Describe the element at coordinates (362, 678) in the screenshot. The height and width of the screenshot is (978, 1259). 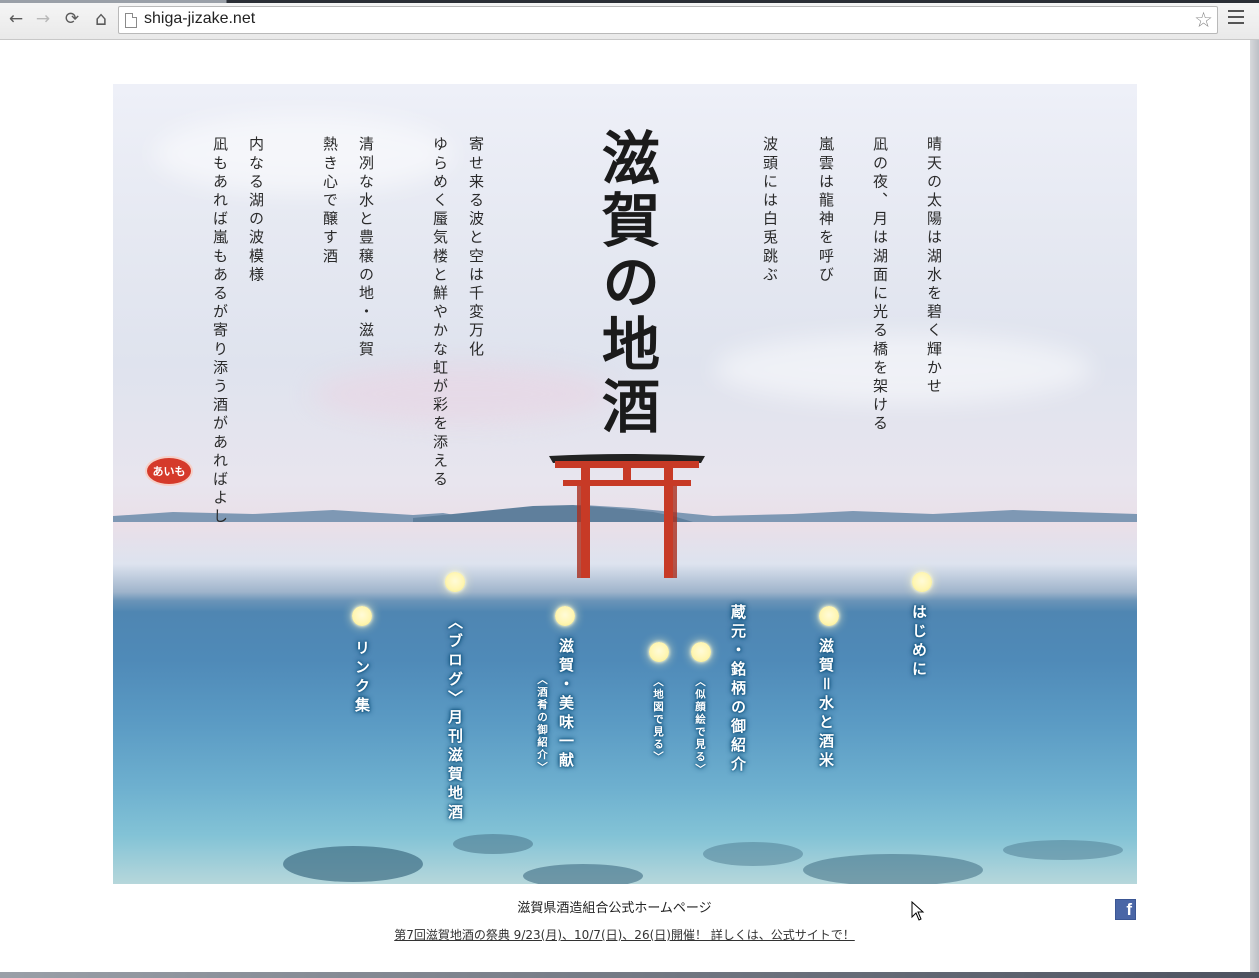
I see `menu-item-links: リンク集` at that location.